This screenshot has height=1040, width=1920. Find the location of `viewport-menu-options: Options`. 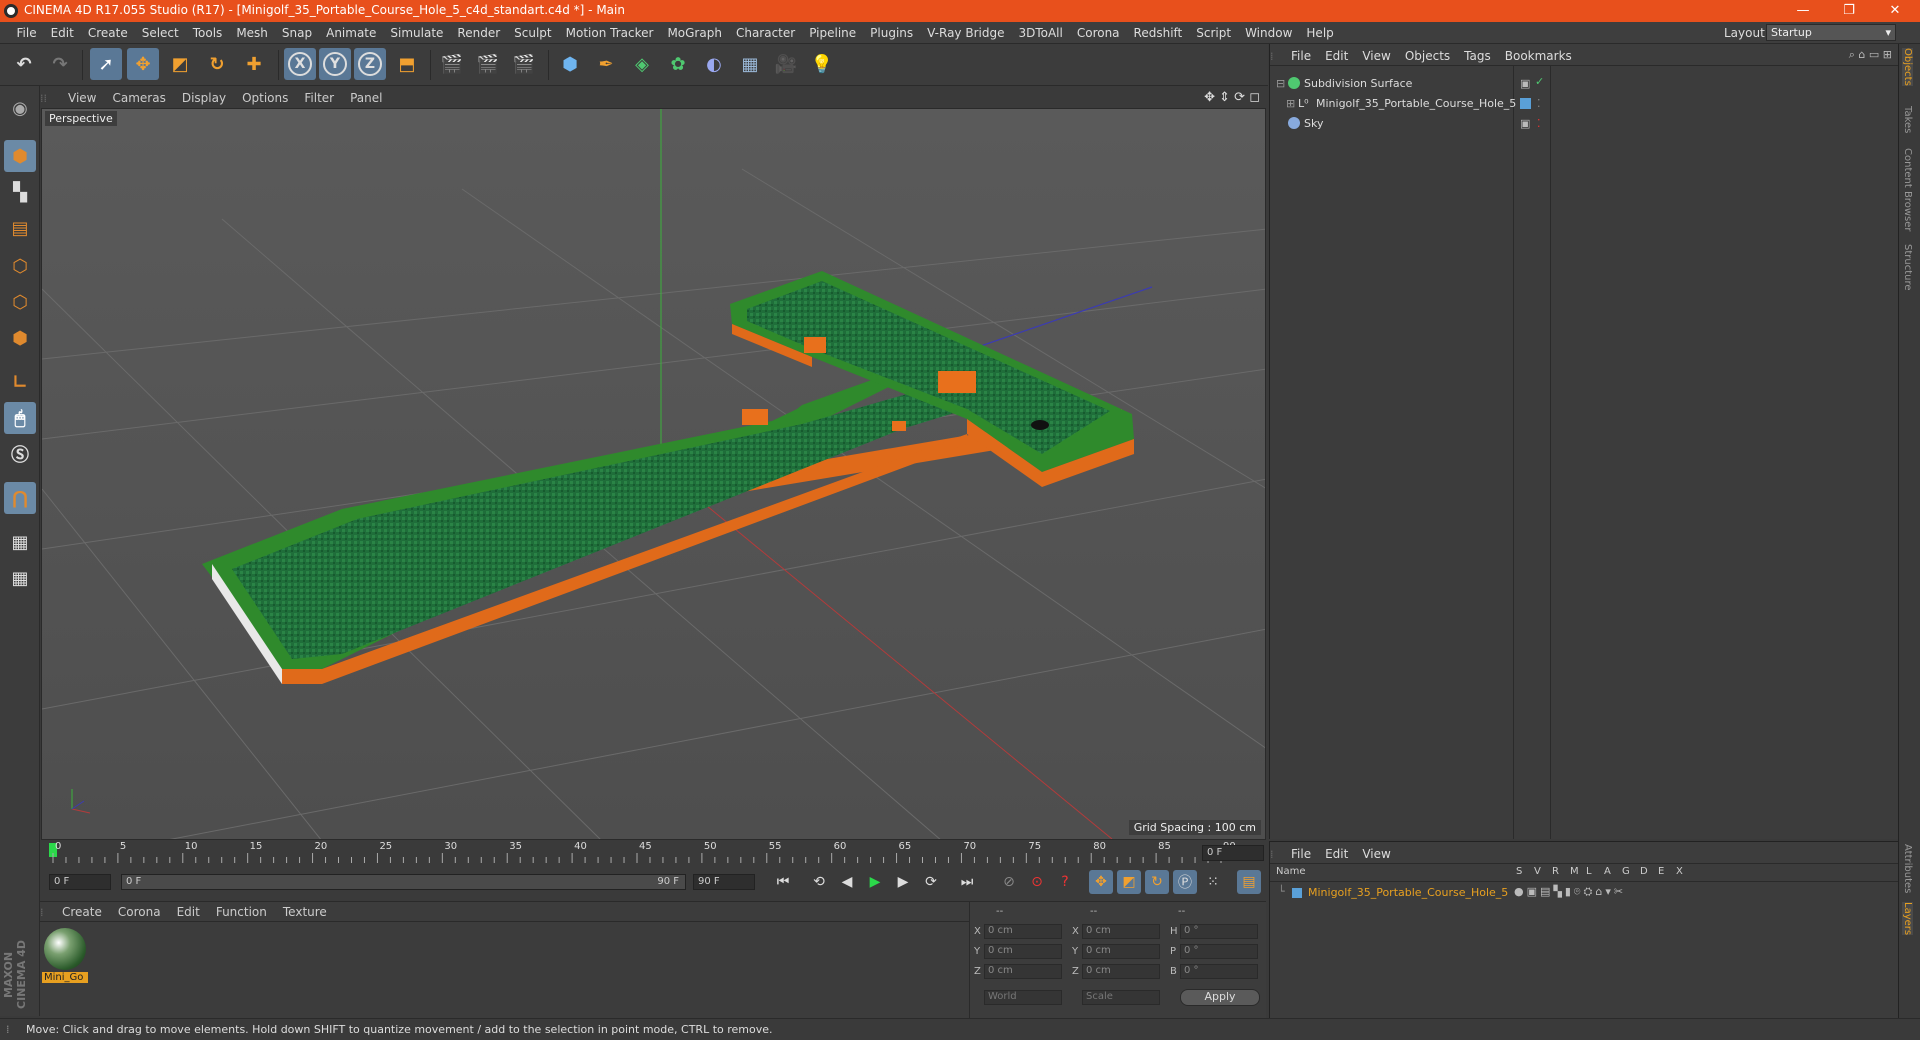

viewport-menu-options: Options is located at coordinates (265, 96).